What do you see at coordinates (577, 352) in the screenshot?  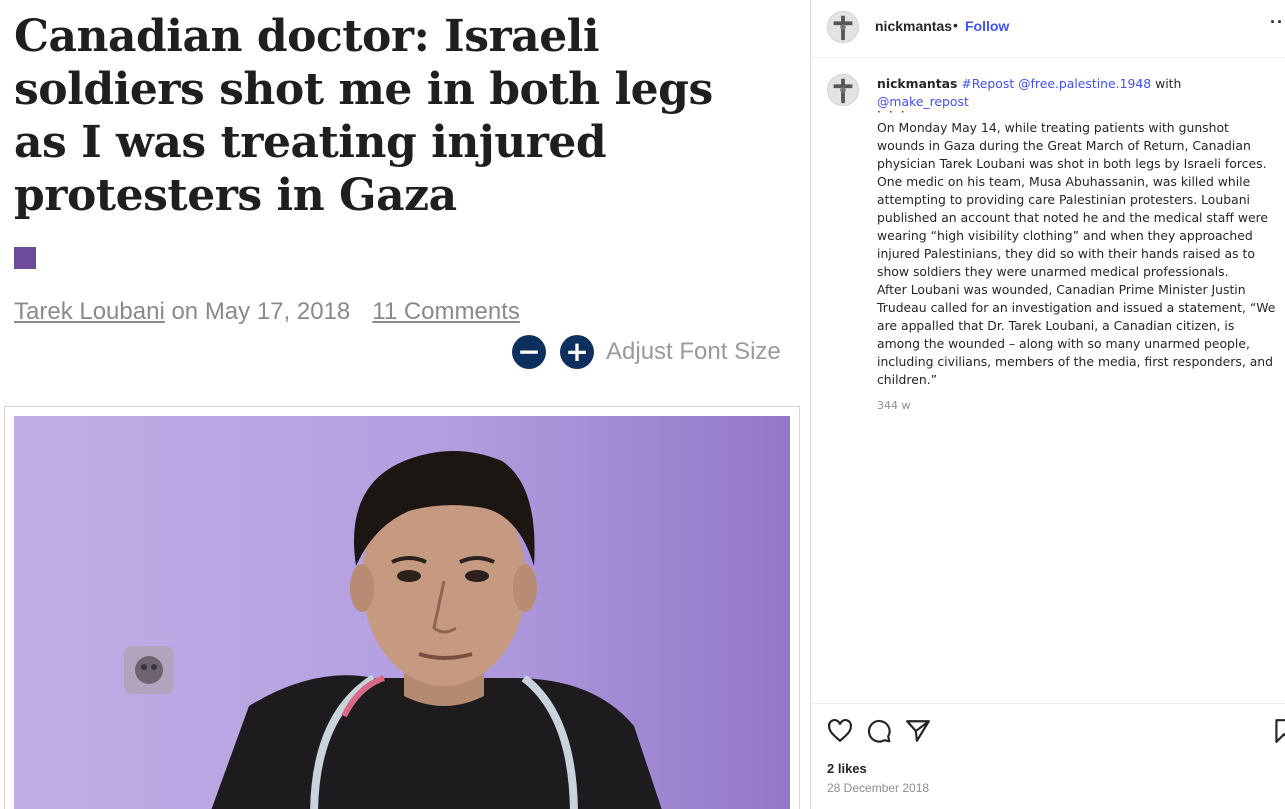 I see `increase-font-button: +` at bounding box center [577, 352].